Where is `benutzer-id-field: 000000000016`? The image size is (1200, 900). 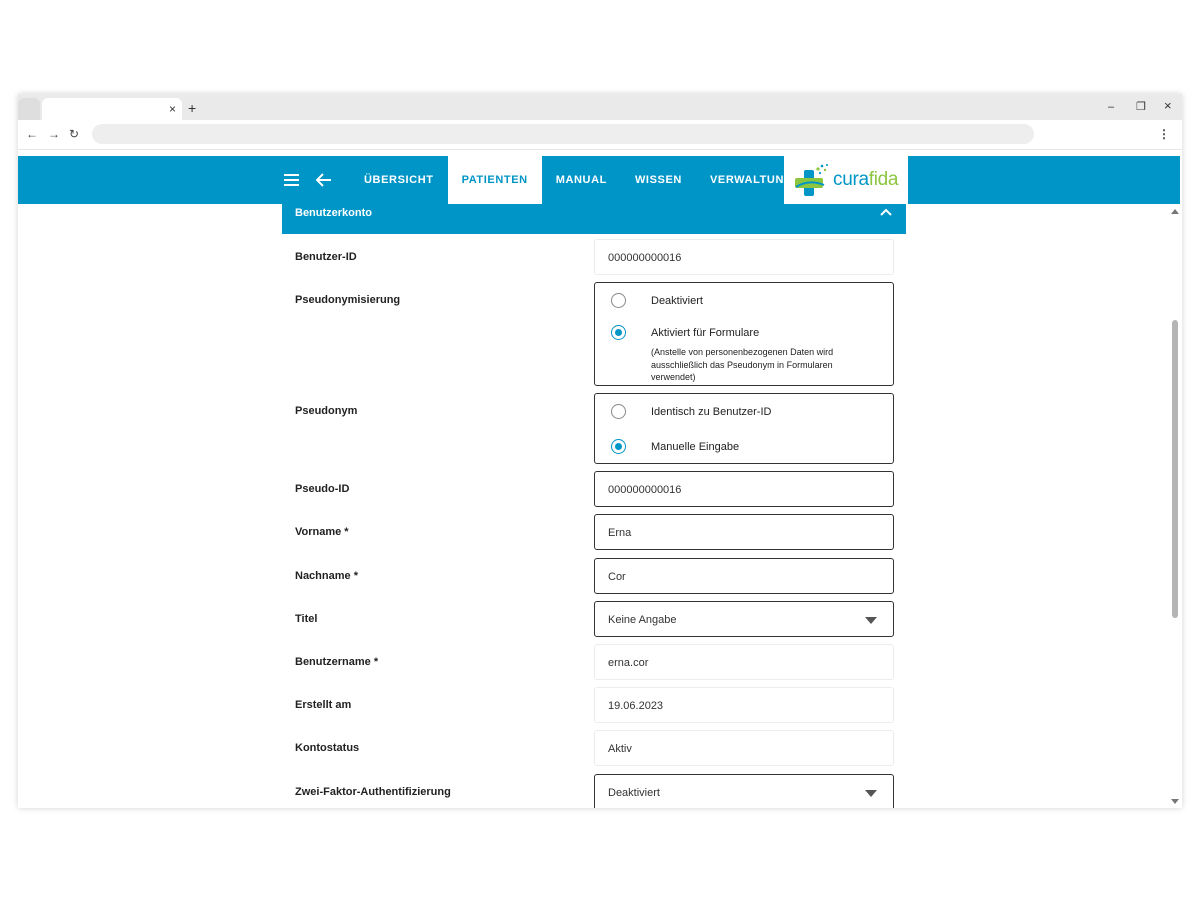 benutzer-id-field: 000000000016 is located at coordinates (744, 257).